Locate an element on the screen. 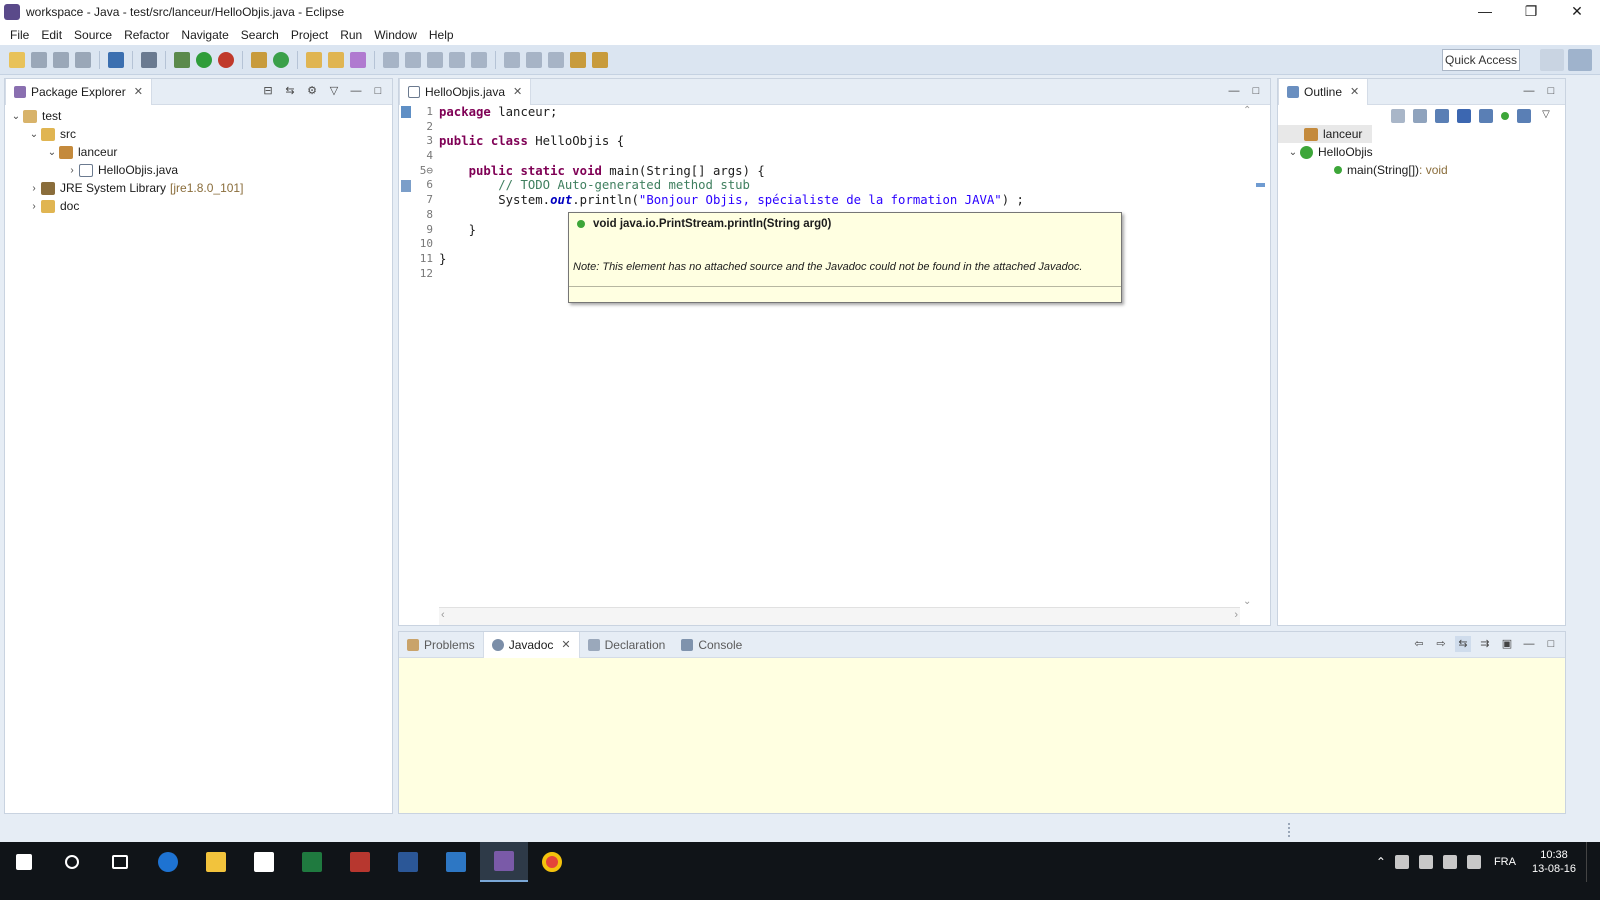 This screenshot has width=1600, height=900. coverage-icon is located at coordinates (226, 59).